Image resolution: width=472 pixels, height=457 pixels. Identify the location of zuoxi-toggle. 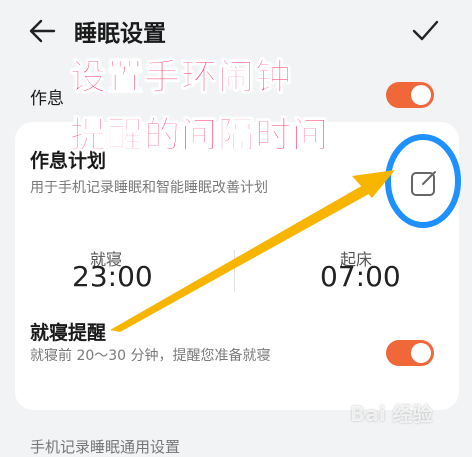
(410, 95).